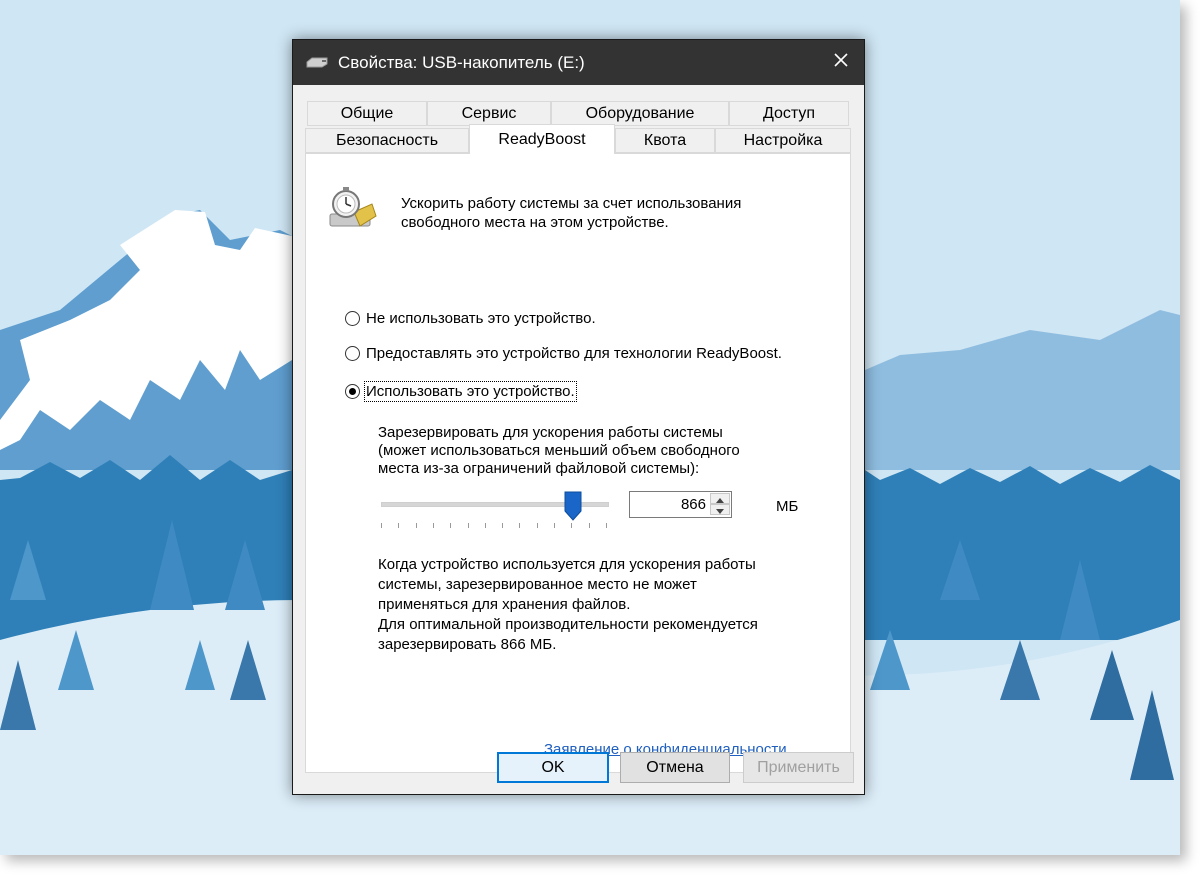 Image resolution: width=1200 pixels, height=875 pixels. What do you see at coordinates (470, 391) in the screenshot?
I see `option-use-device-label: Использовать это устройство.` at bounding box center [470, 391].